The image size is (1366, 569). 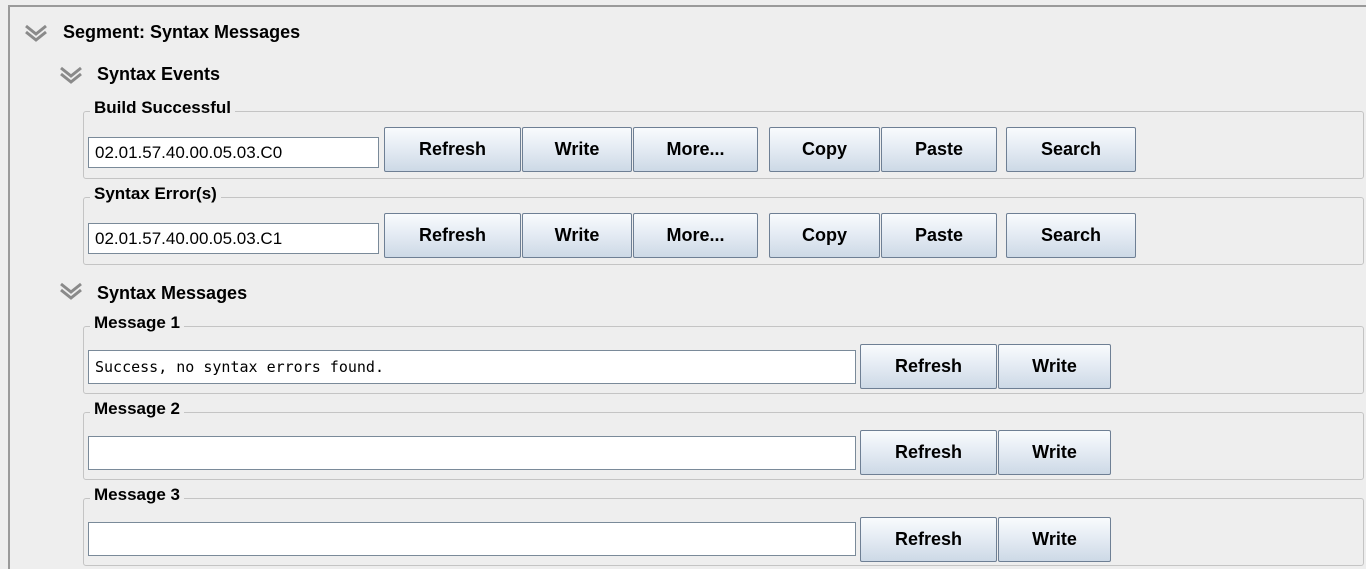 I want to click on collapse-syntax-events-icon, so click(x=71, y=75).